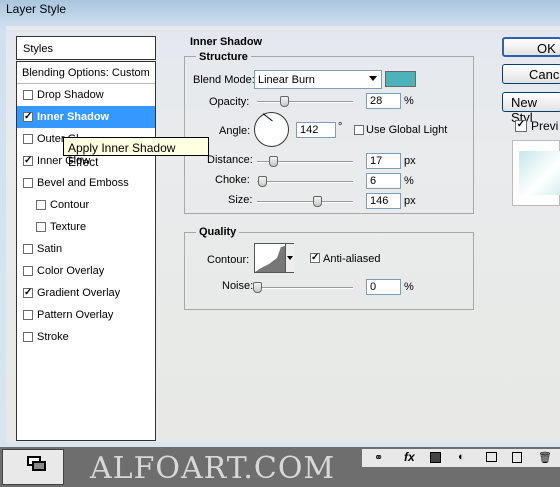  I want to click on panel-title: Inner Shadow, so click(226, 42).